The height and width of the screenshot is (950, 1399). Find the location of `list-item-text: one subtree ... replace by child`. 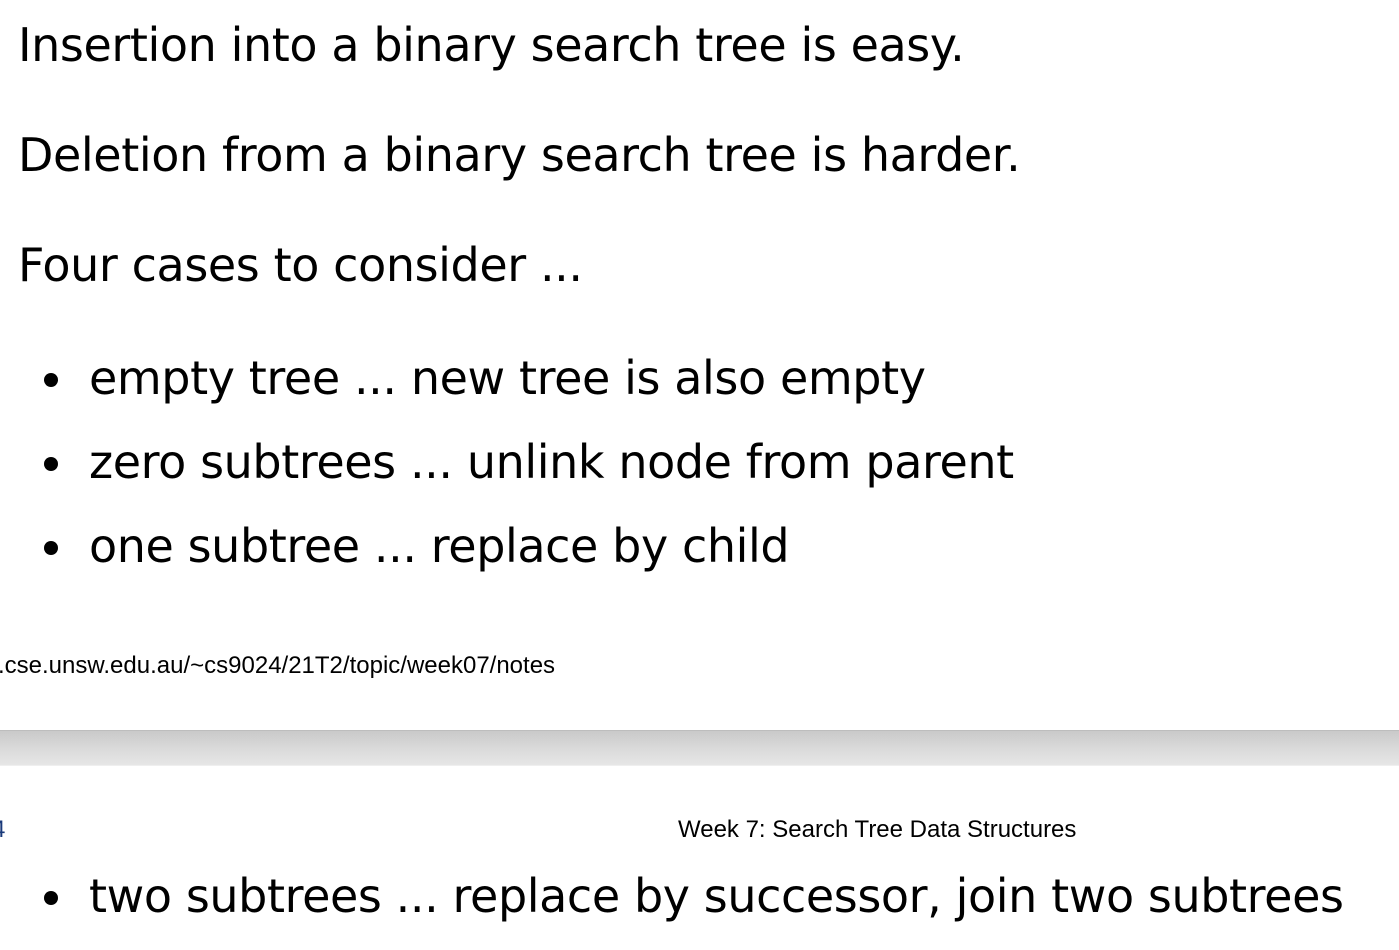

list-item-text: one subtree ... replace by child is located at coordinates (439, 546).